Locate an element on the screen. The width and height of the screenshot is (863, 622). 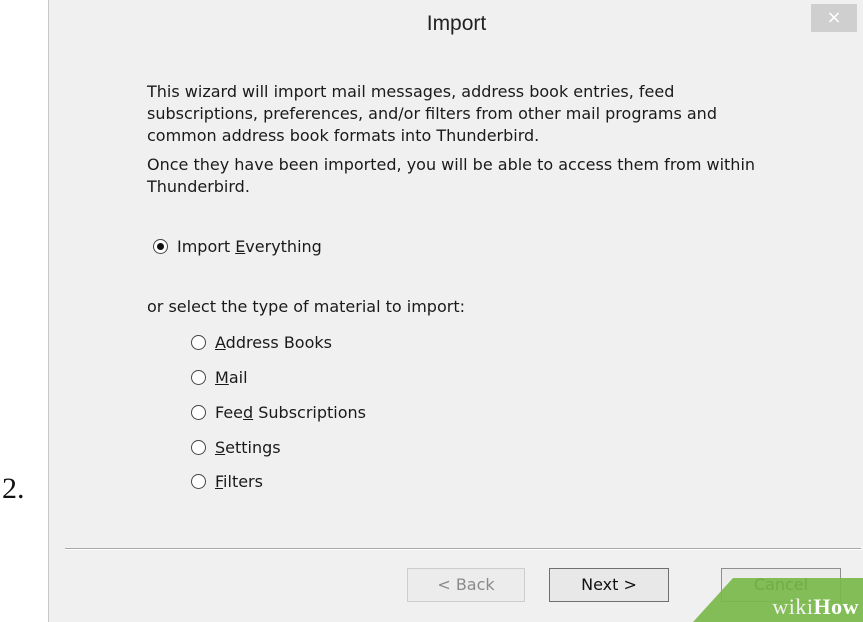
option-filters: Filters is located at coordinates (227, 481).